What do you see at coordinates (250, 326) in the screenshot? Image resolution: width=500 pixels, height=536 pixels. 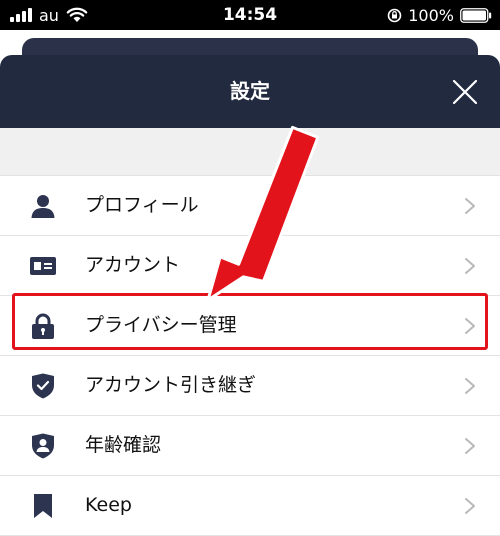 I see `menu-item-privacy: プライバシー管理` at bounding box center [250, 326].